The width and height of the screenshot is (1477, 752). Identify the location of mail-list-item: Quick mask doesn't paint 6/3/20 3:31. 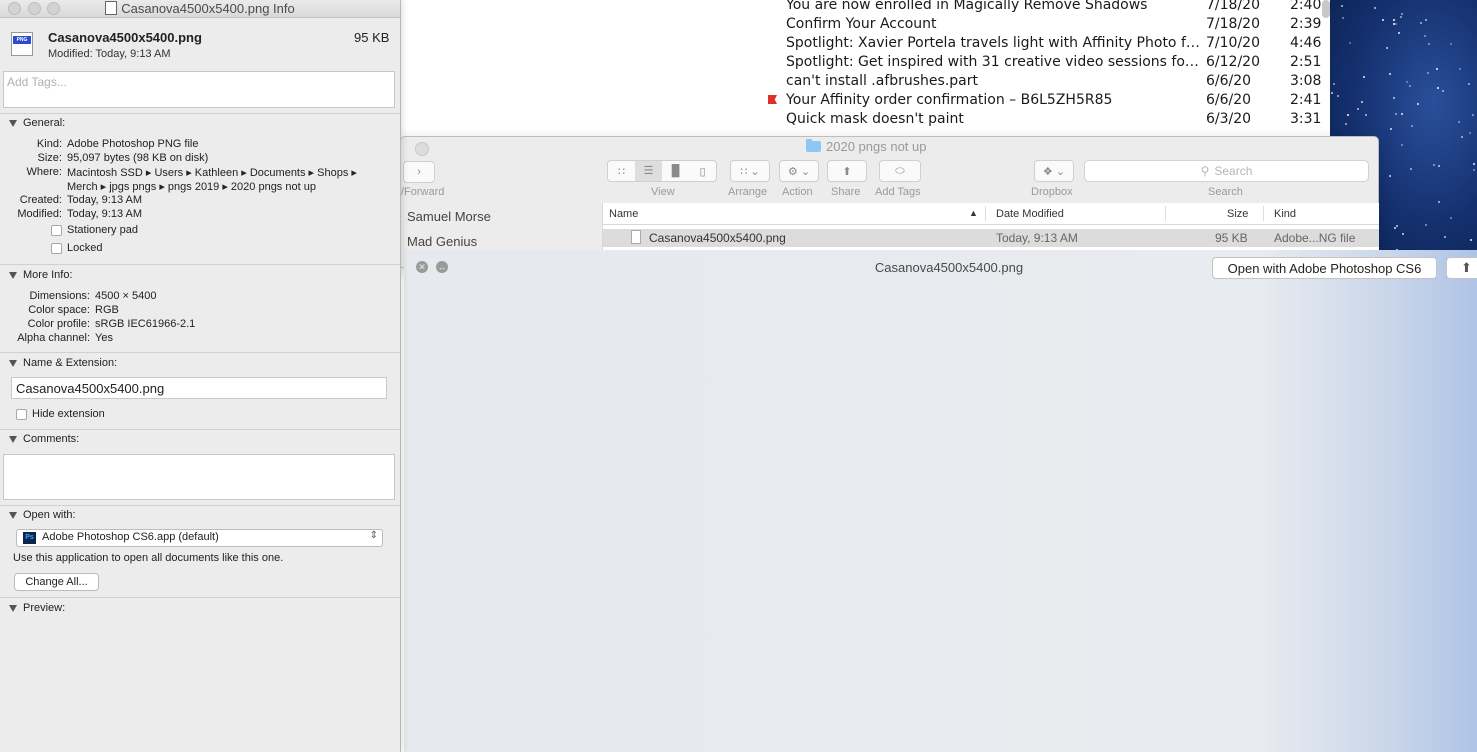
(865, 120).